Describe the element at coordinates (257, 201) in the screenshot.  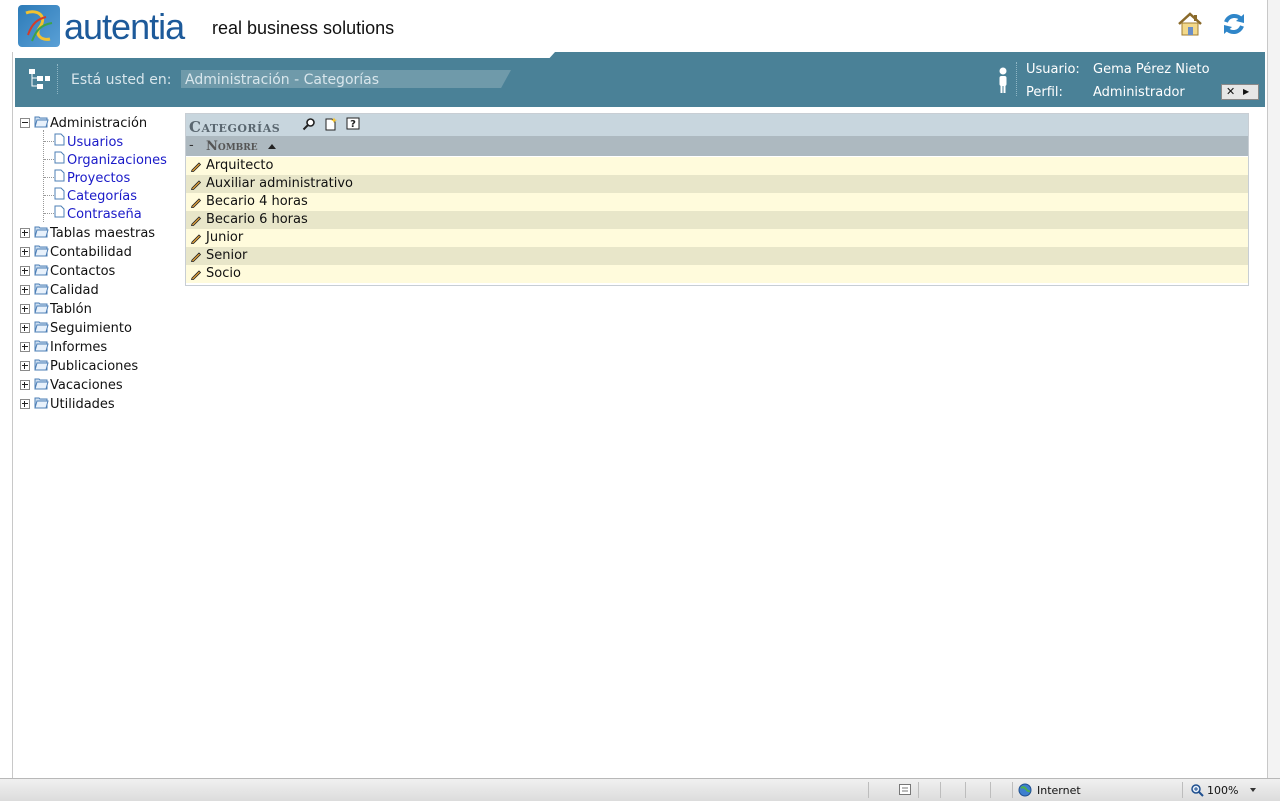
I see `row-name: Becario 4 horas` at that location.